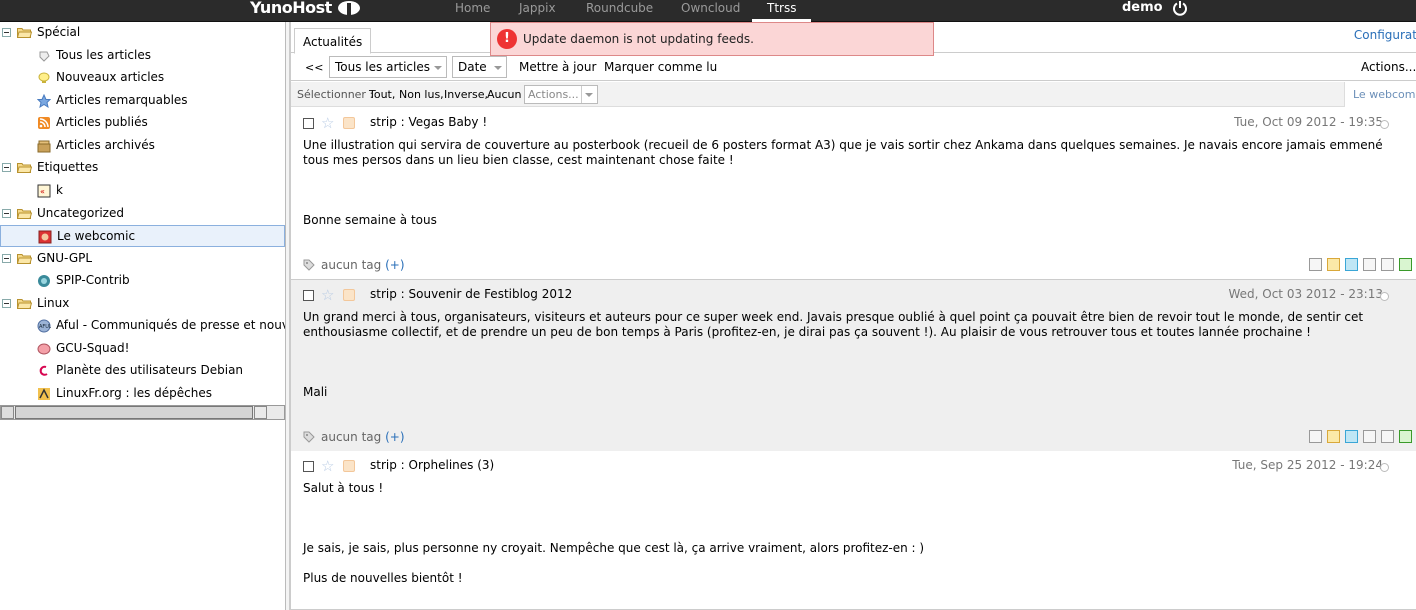 Image resolution: width=1416 pixels, height=610 pixels. I want to click on sidebar-category-sp-cial: Spécial, so click(142, 33).